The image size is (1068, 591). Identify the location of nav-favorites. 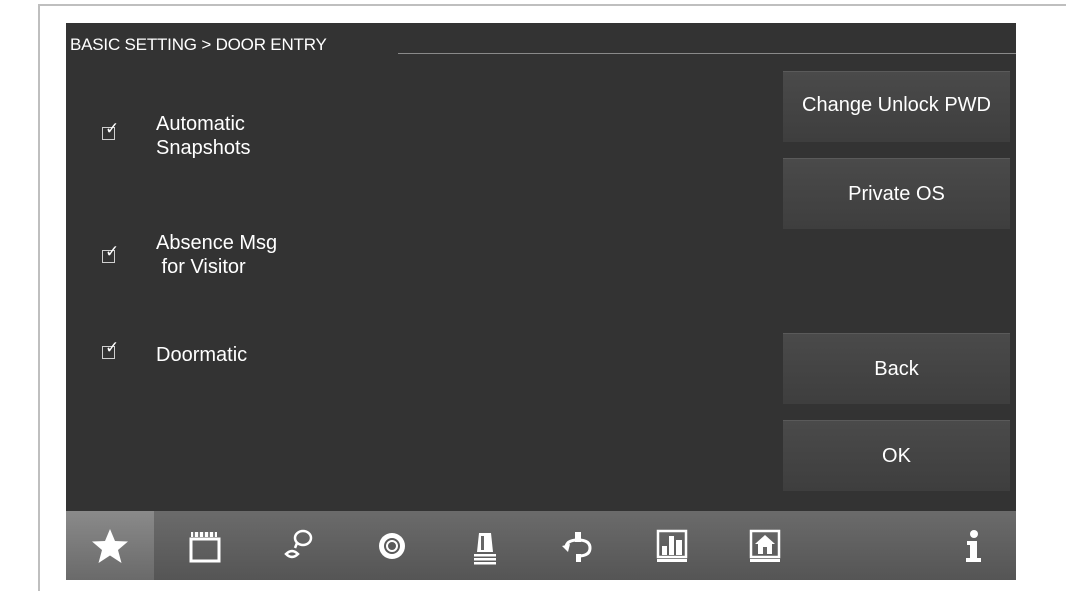
(110, 545).